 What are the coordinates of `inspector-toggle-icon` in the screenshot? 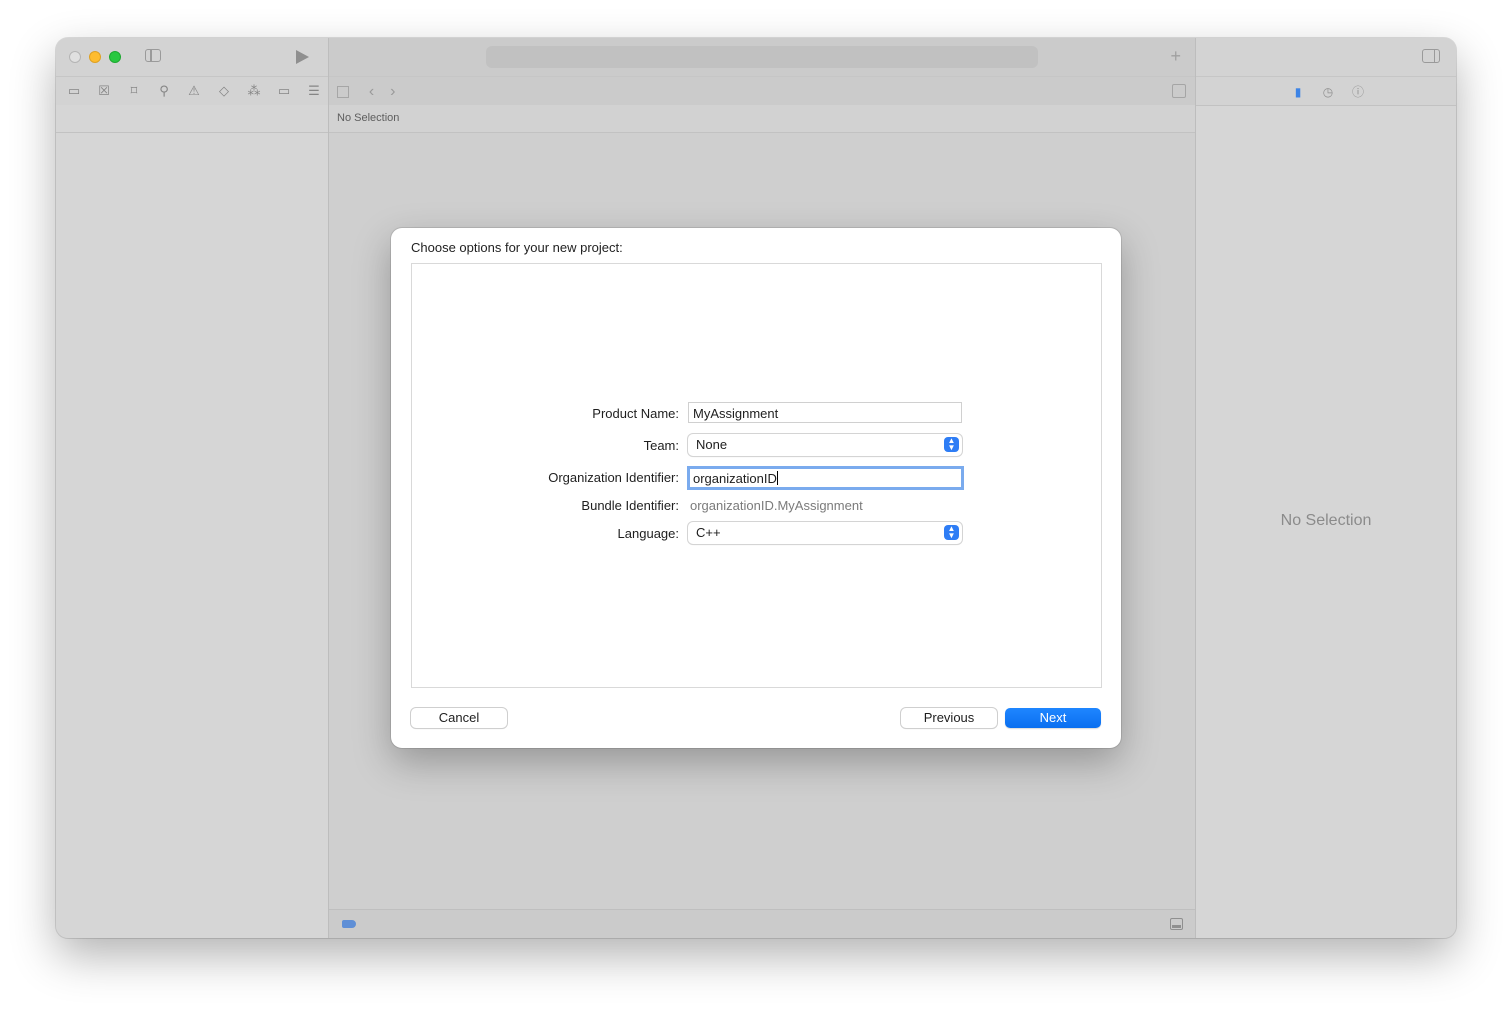 It's located at (1431, 56).